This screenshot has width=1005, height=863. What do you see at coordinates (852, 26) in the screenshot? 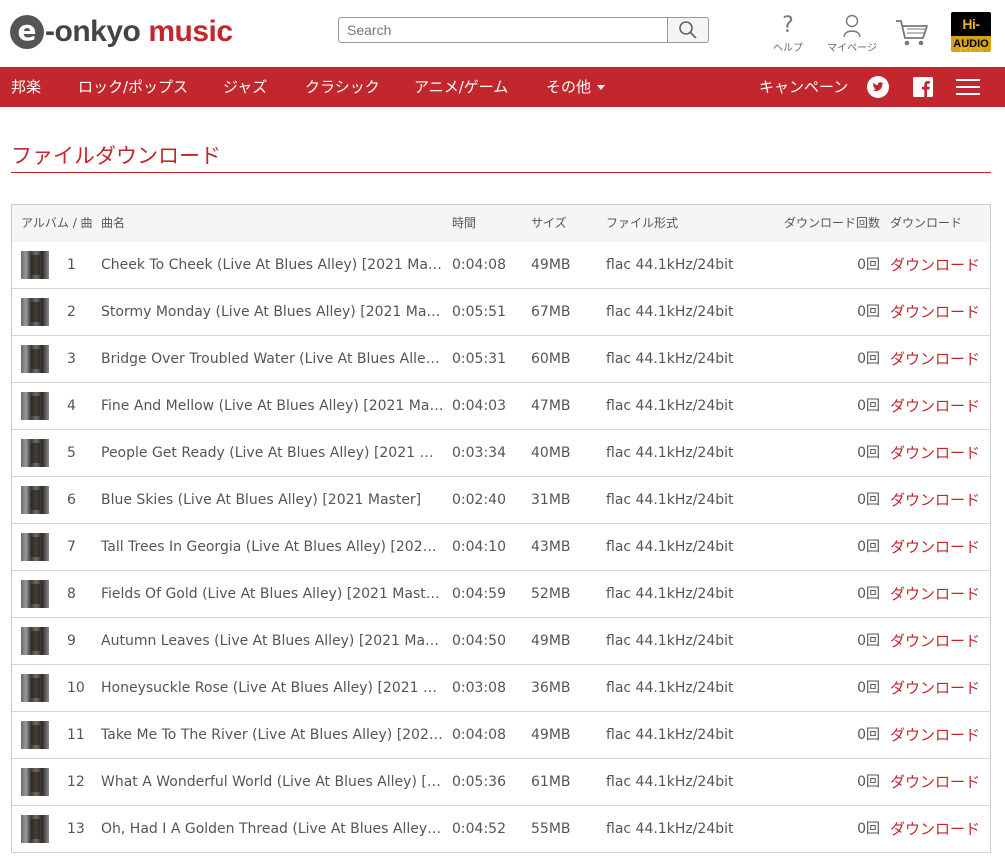
I see `user-icon` at bounding box center [852, 26].